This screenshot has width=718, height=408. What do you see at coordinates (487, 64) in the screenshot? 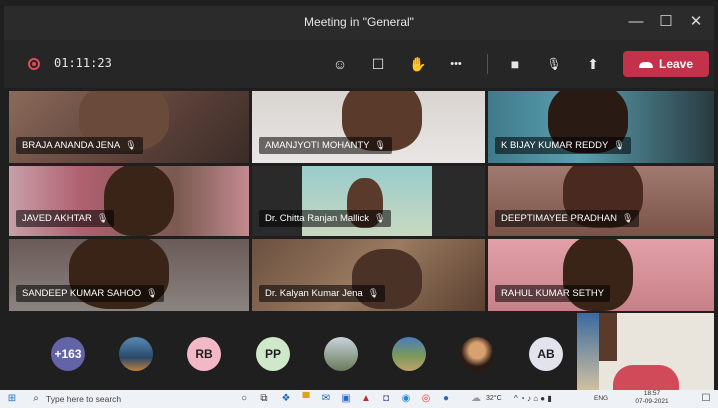
I see `toolbar-divider` at bounding box center [487, 64].